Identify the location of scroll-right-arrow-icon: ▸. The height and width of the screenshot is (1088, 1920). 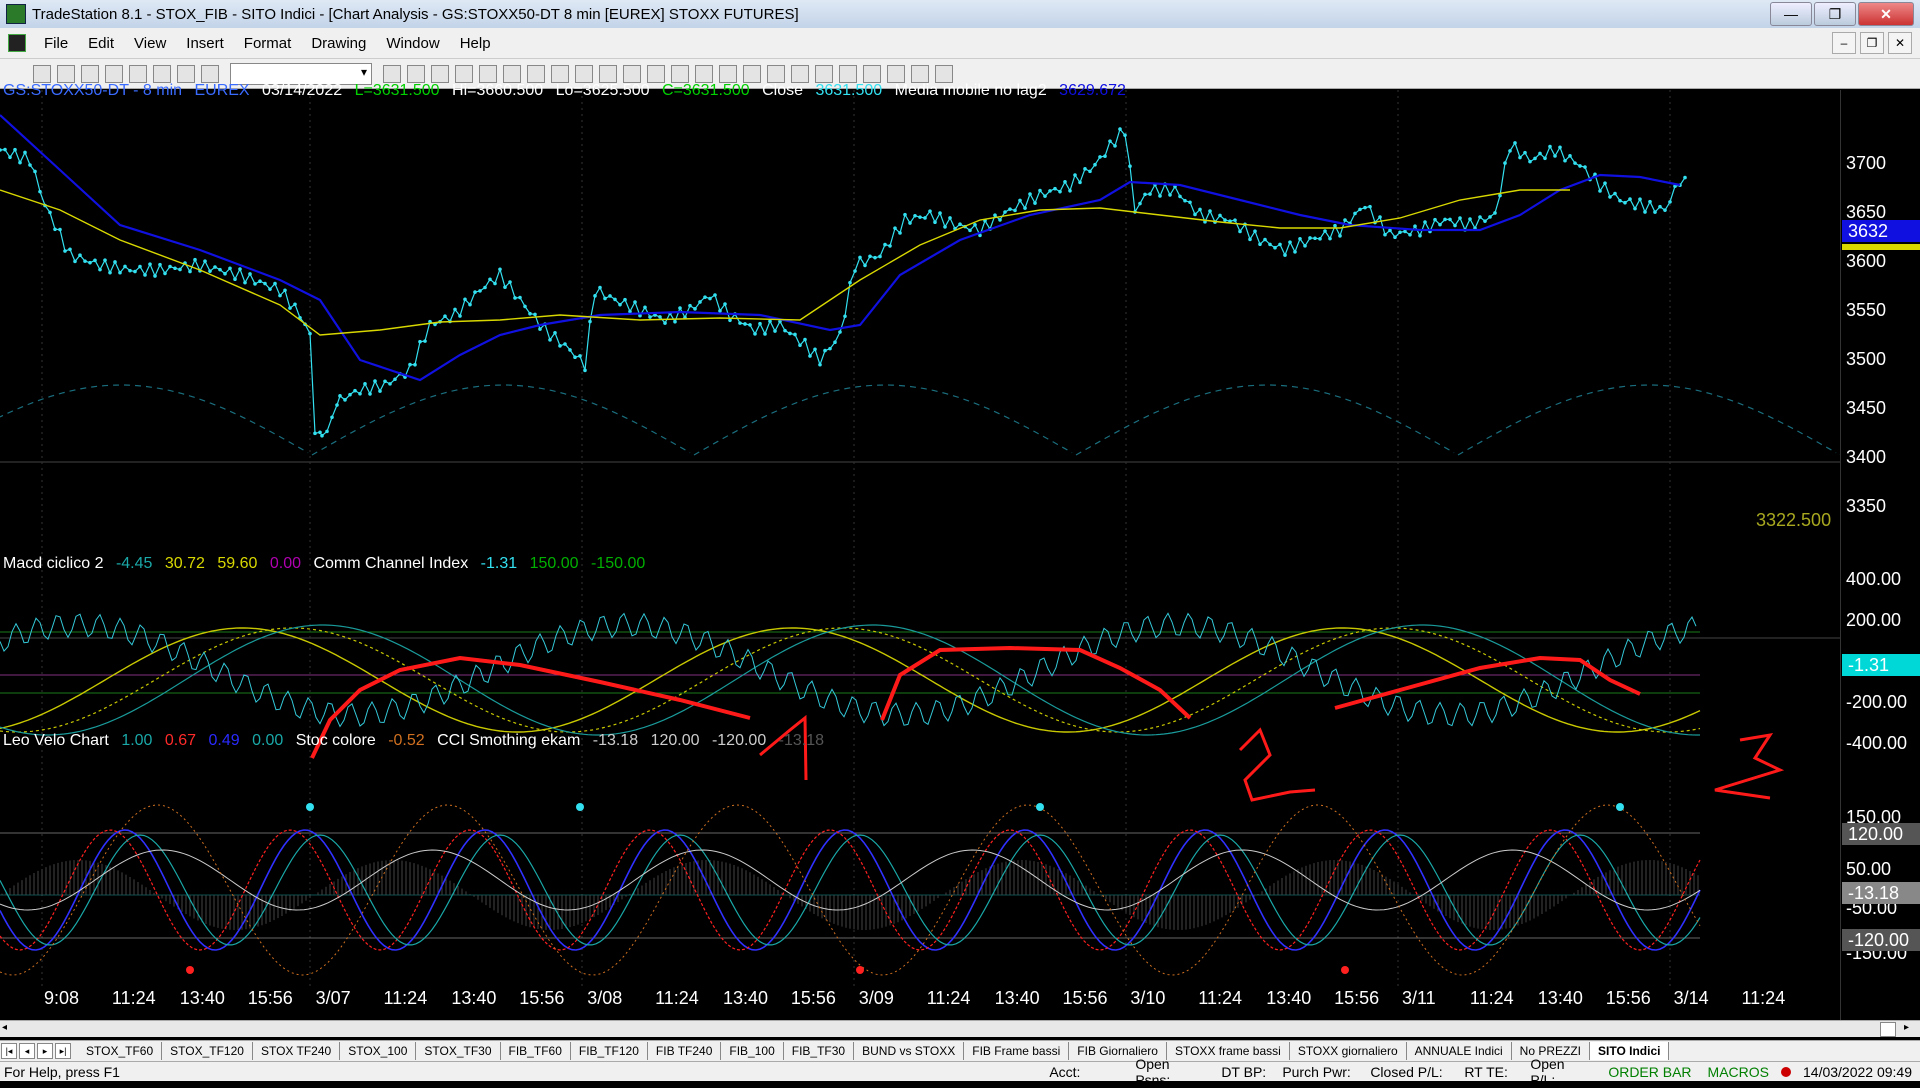
(1911, 1028).